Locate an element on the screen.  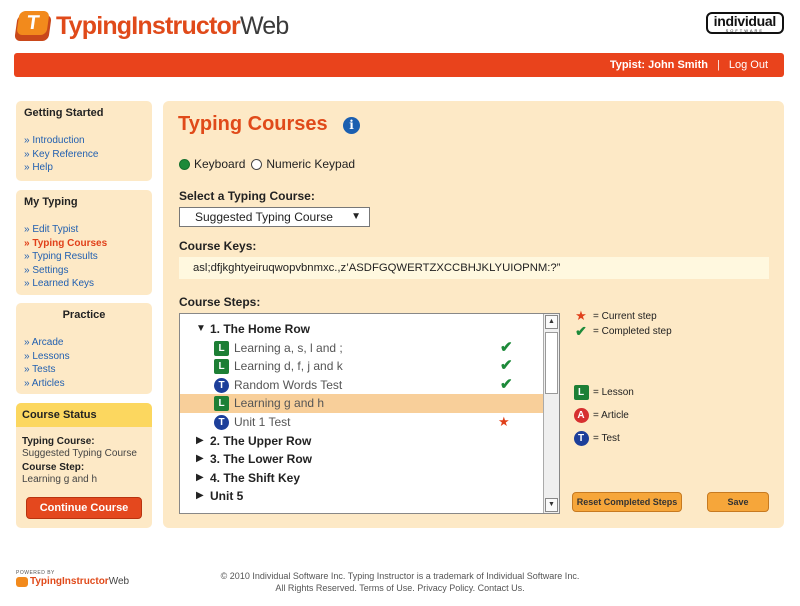
select-course-label: Select a Typing Course: is located at coordinates (247, 196).